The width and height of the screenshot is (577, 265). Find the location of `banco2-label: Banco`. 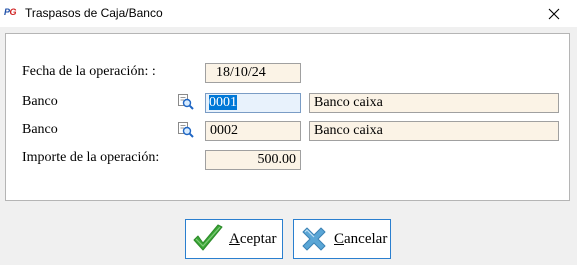

banco2-label: Banco is located at coordinates (40, 129).